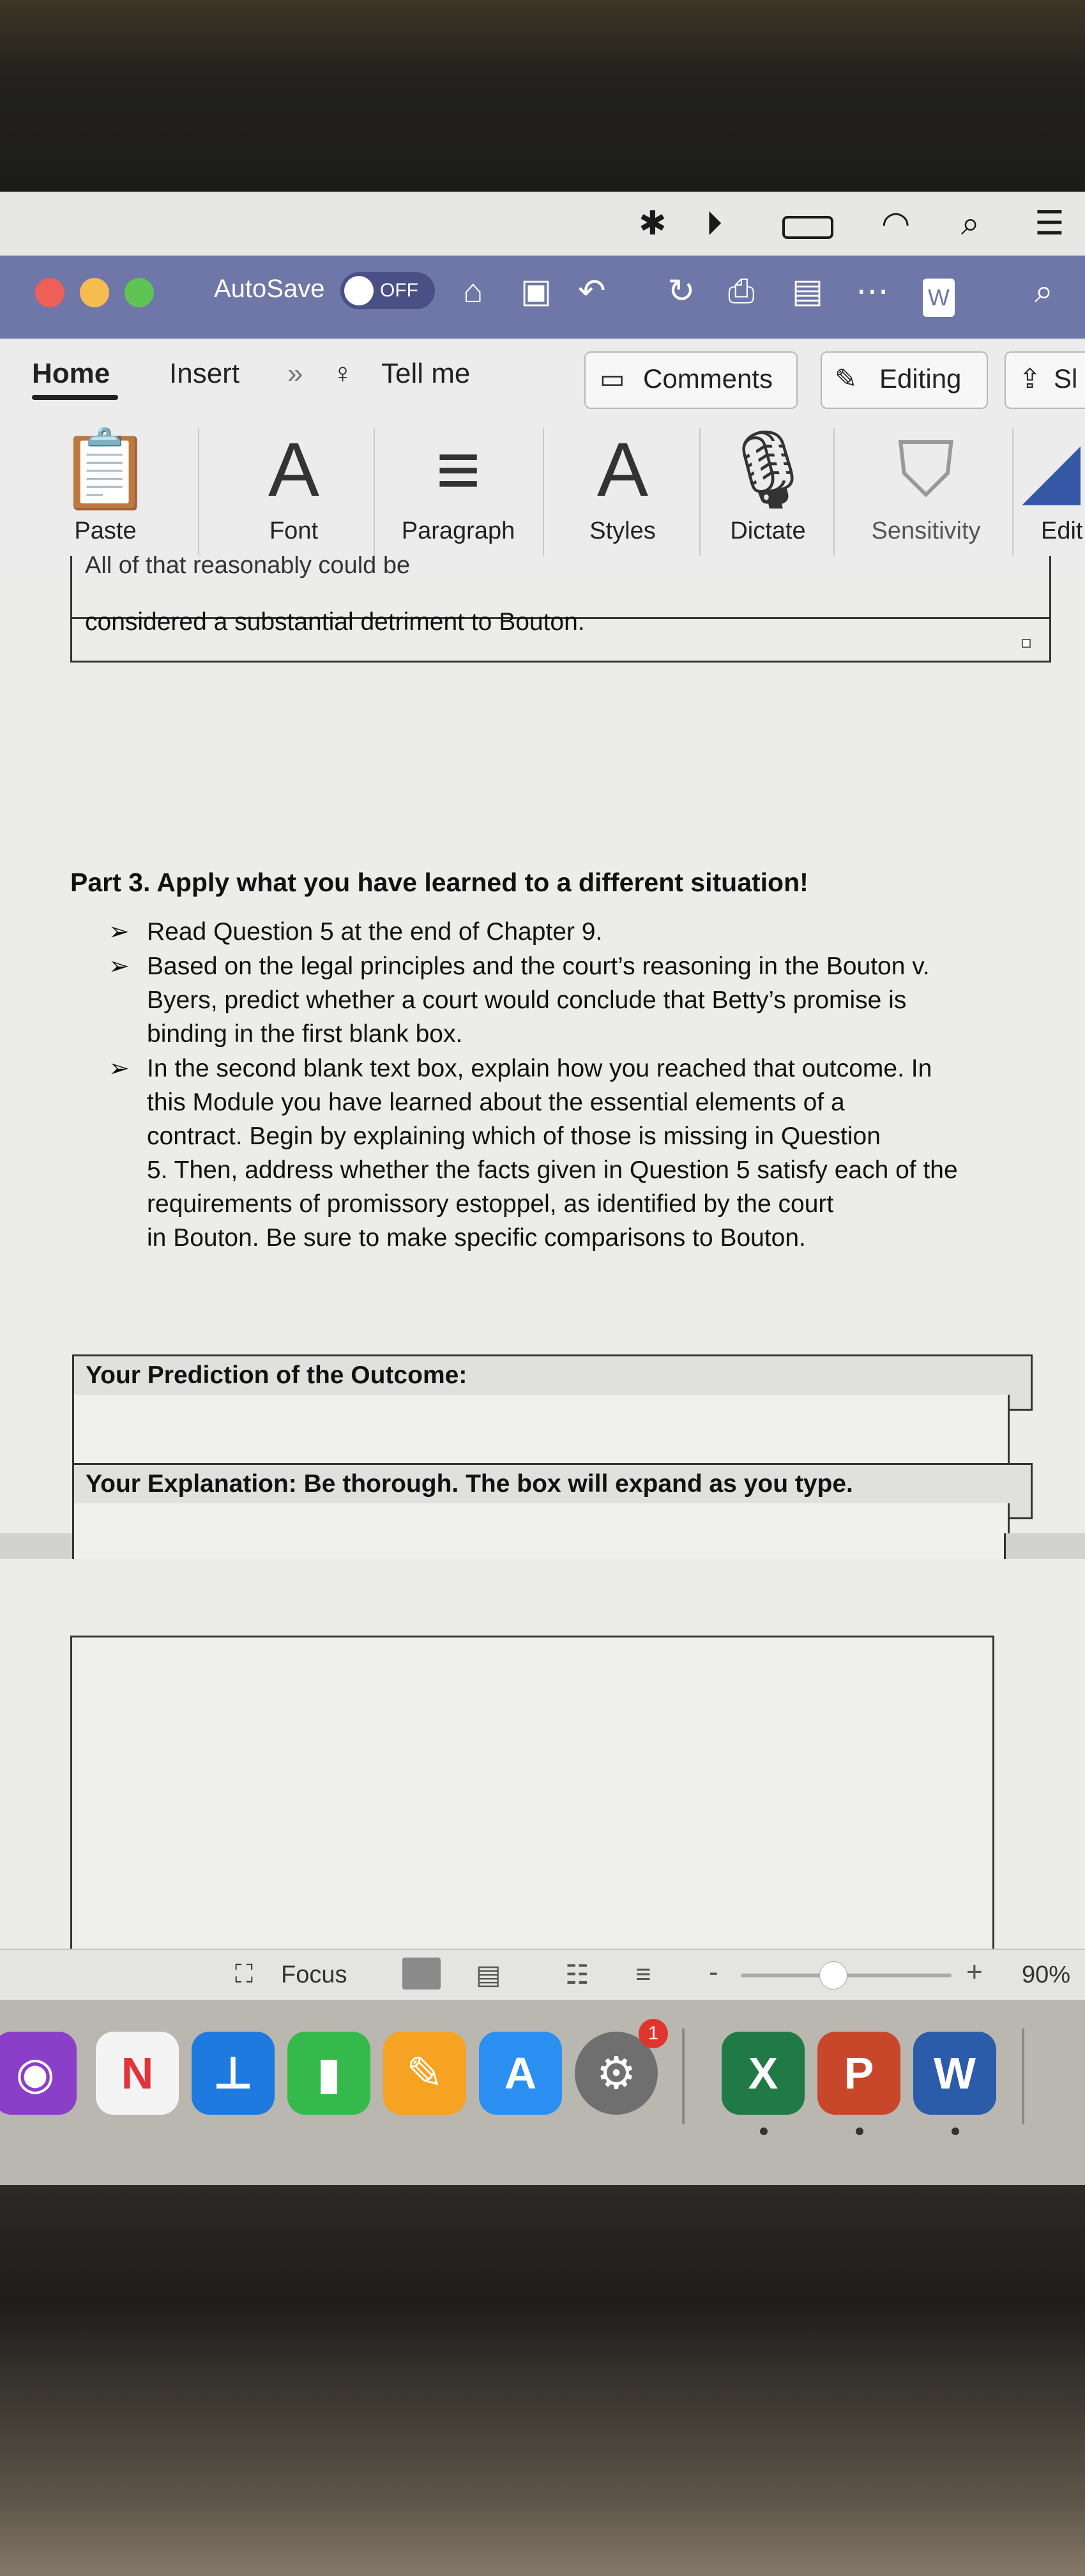 This screenshot has height=2576, width=1085. Describe the element at coordinates (233, 2073) in the screenshot. I see `keynote-icon: ⊥` at that location.